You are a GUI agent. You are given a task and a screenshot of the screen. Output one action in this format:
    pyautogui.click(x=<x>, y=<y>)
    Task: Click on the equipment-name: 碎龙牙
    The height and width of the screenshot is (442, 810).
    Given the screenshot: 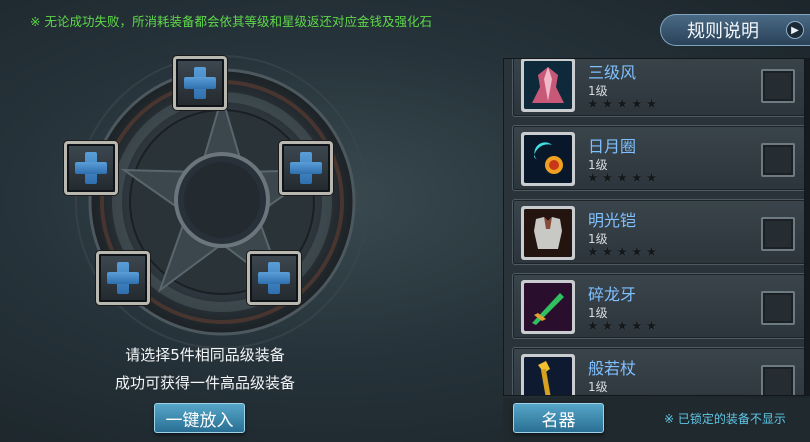 What is the action you would take?
    pyautogui.click(x=612, y=294)
    